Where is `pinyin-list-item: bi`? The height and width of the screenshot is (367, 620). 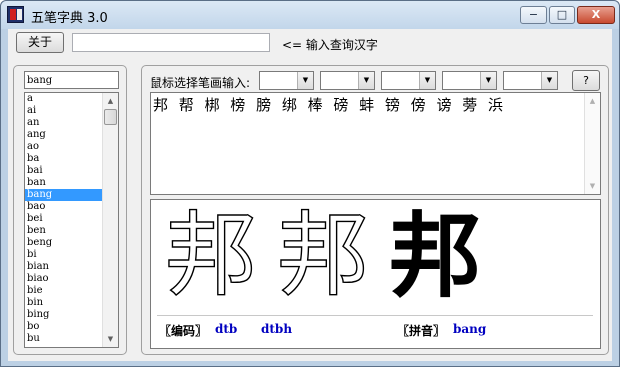
pinyin-list-item: bi is located at coordinates (63, 255).